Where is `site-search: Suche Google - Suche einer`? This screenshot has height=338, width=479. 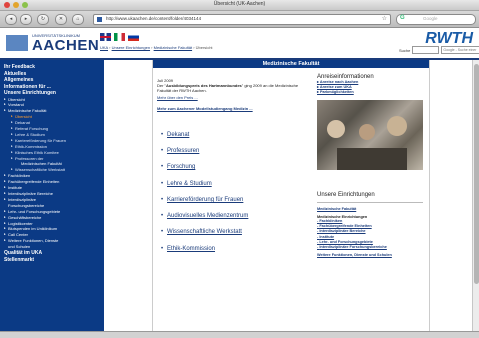
site-search: Suche Google - Suche einer is located at coordinates (439, 50).